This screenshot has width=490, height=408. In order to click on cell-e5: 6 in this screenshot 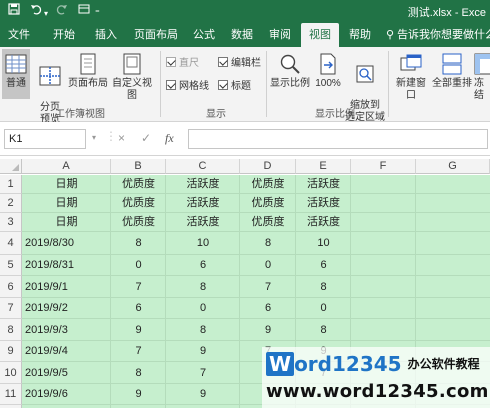, I will do `click(323, 265)`.